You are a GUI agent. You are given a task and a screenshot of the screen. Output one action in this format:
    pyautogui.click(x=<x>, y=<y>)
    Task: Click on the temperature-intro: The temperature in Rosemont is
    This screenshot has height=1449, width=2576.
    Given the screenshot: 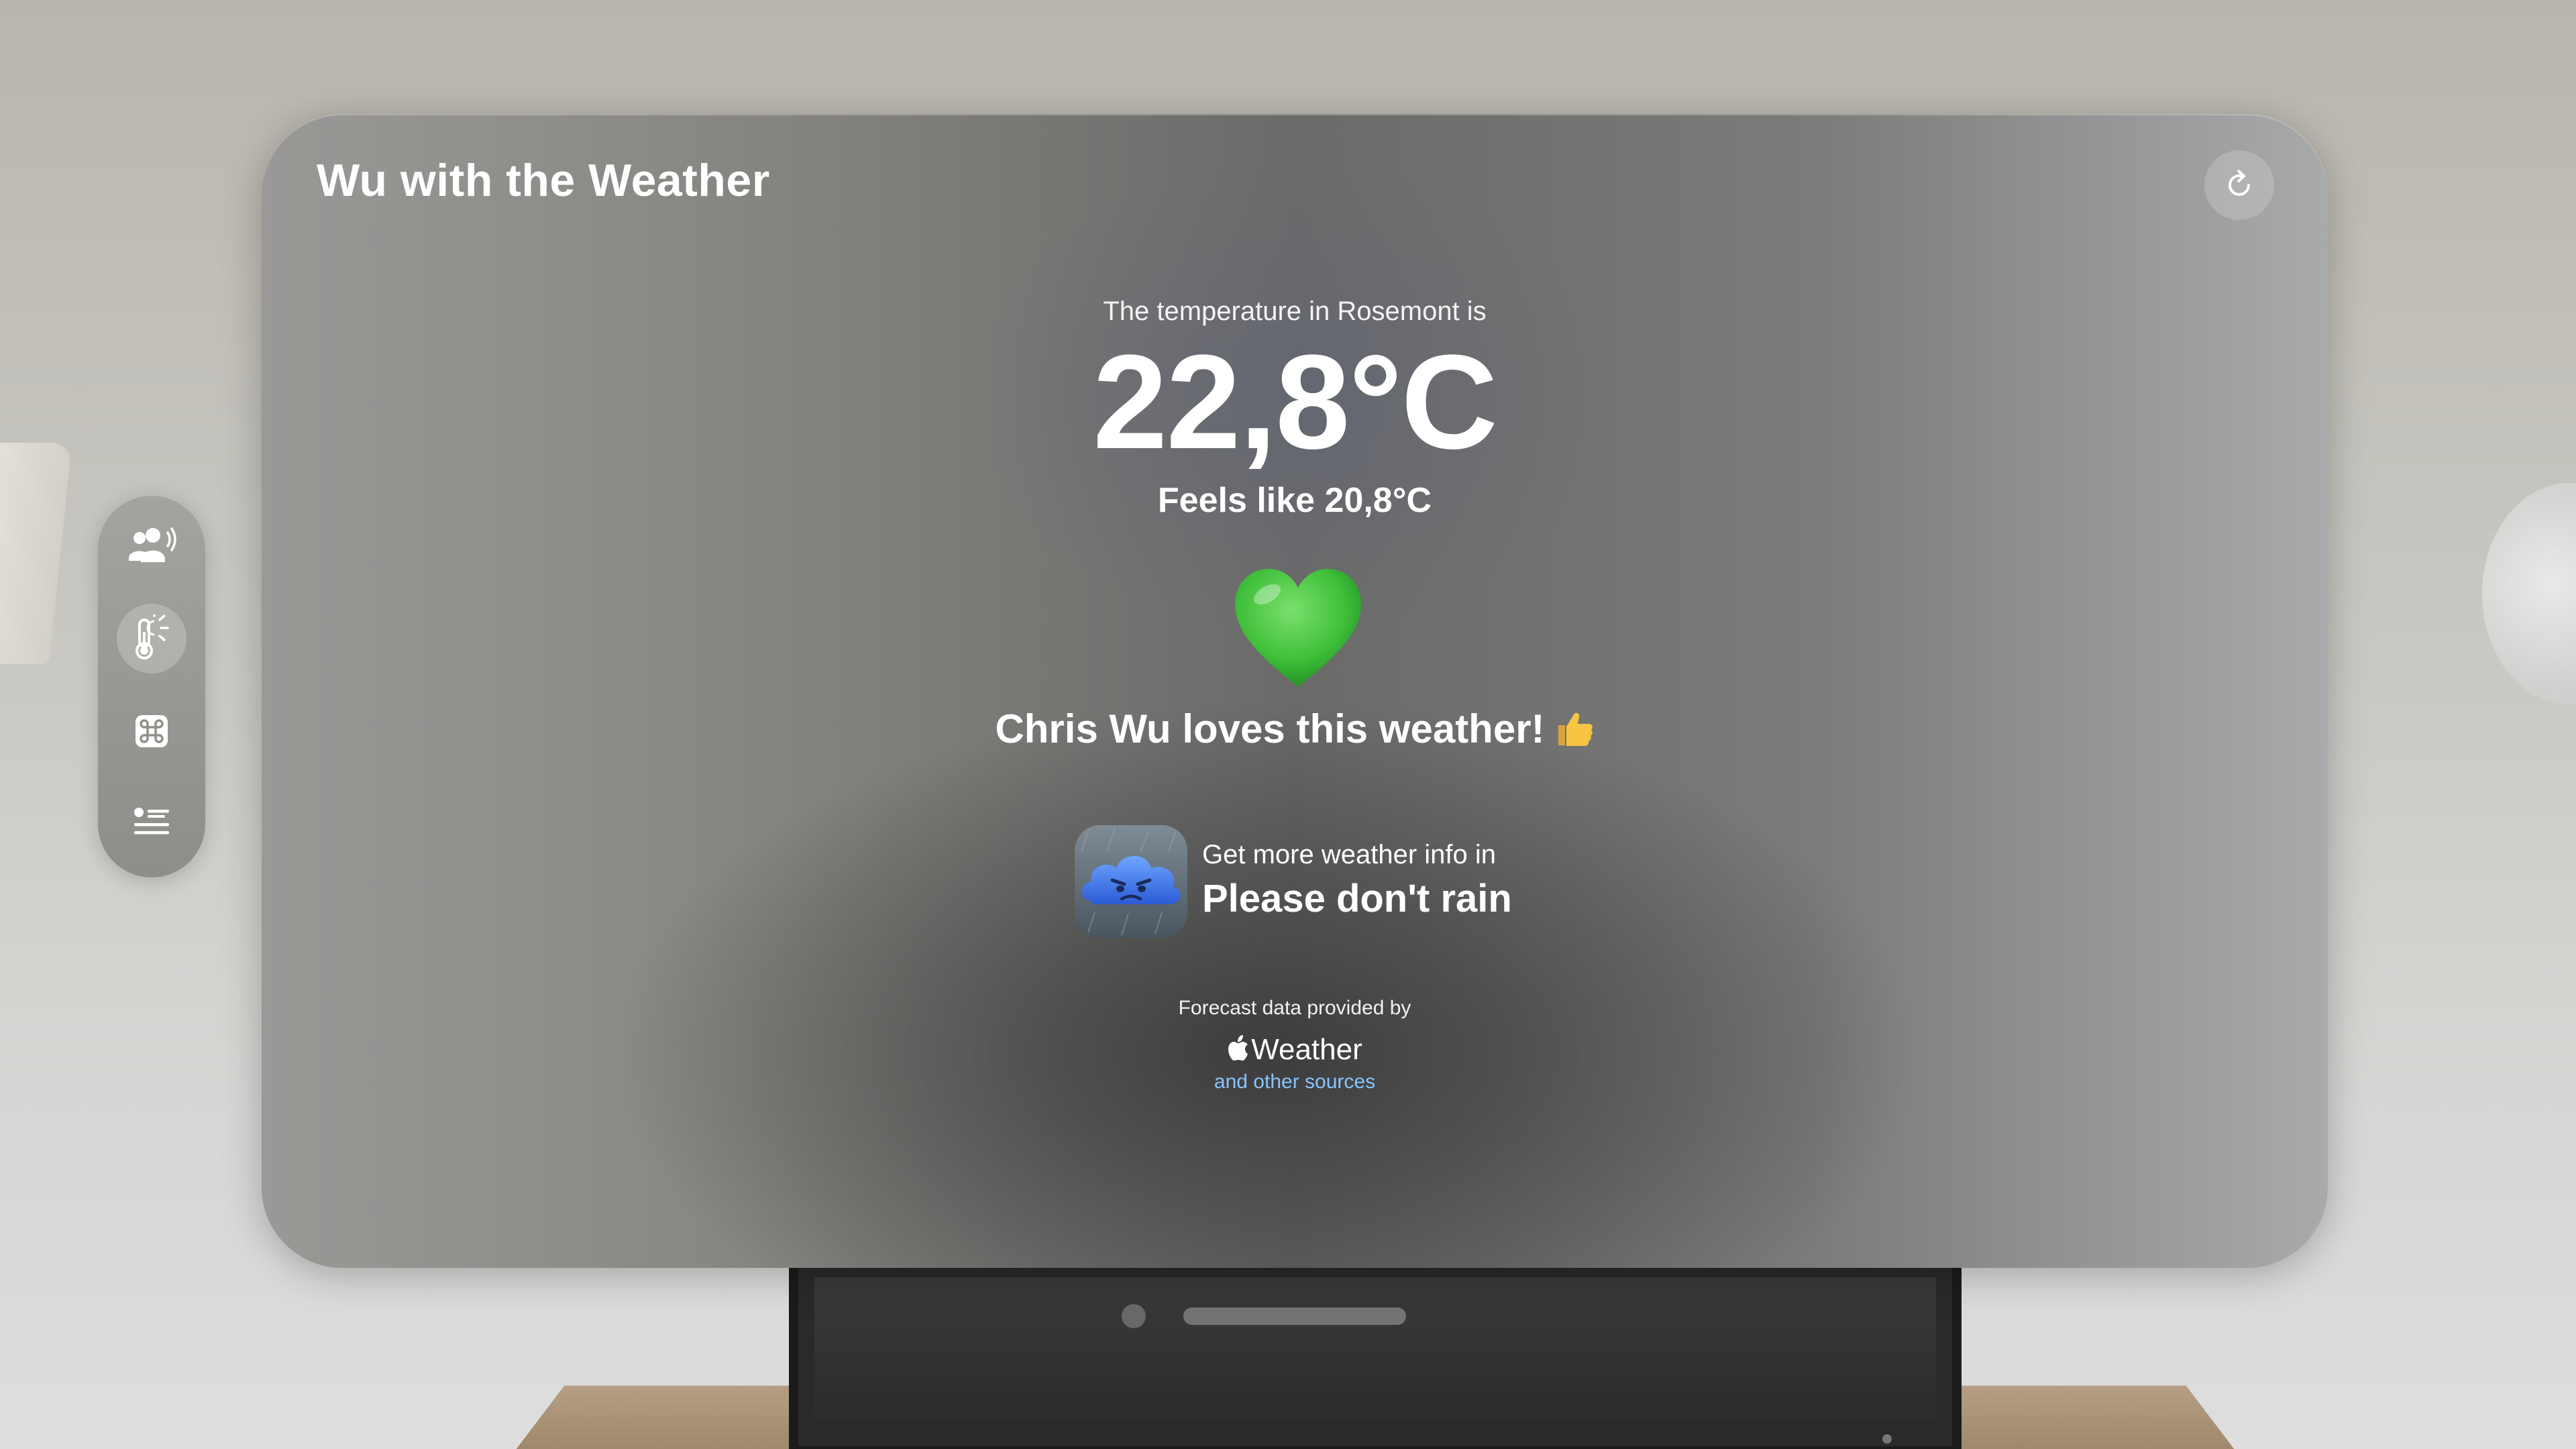 What is the action you would take?
    pyautogui.click(x=1295, y=312)
    